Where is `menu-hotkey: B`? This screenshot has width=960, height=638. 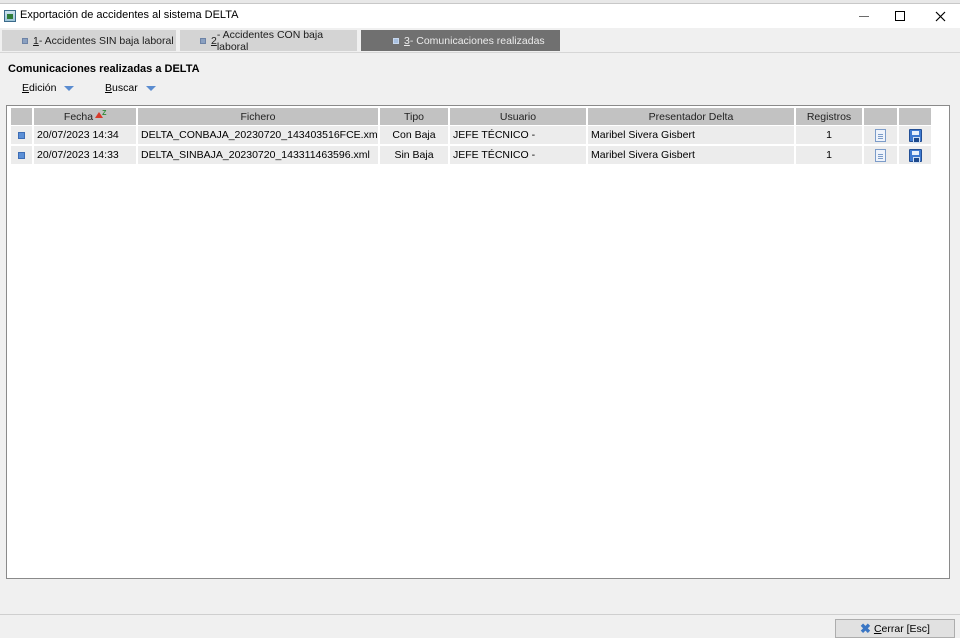 menu-hotkey: B is located at coordinates (109, 88).